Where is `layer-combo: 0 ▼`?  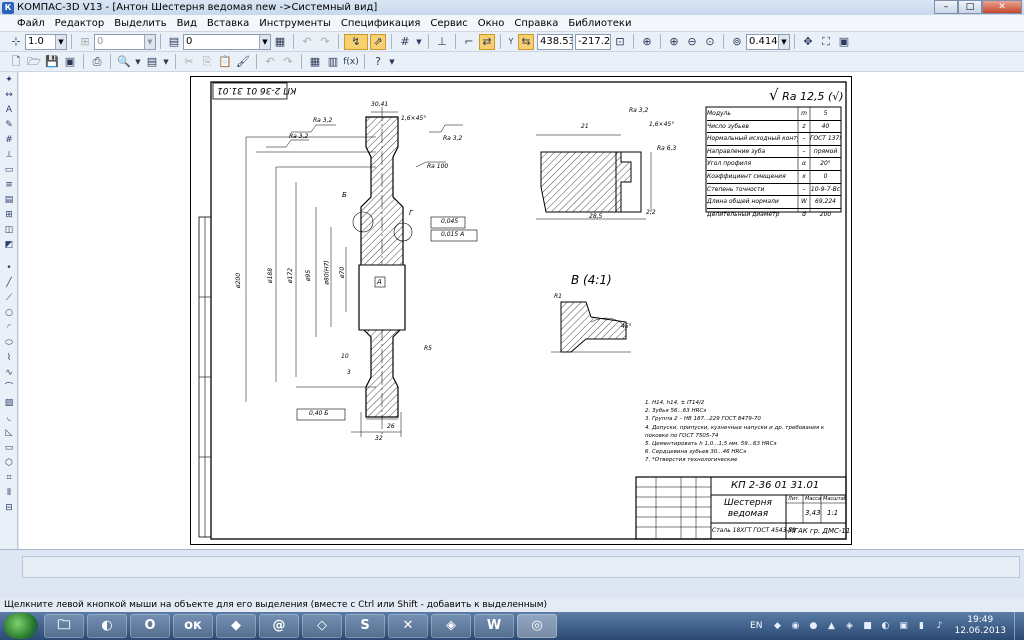
layer-combo: 0 ▼ is located at coordinates (227, 41).